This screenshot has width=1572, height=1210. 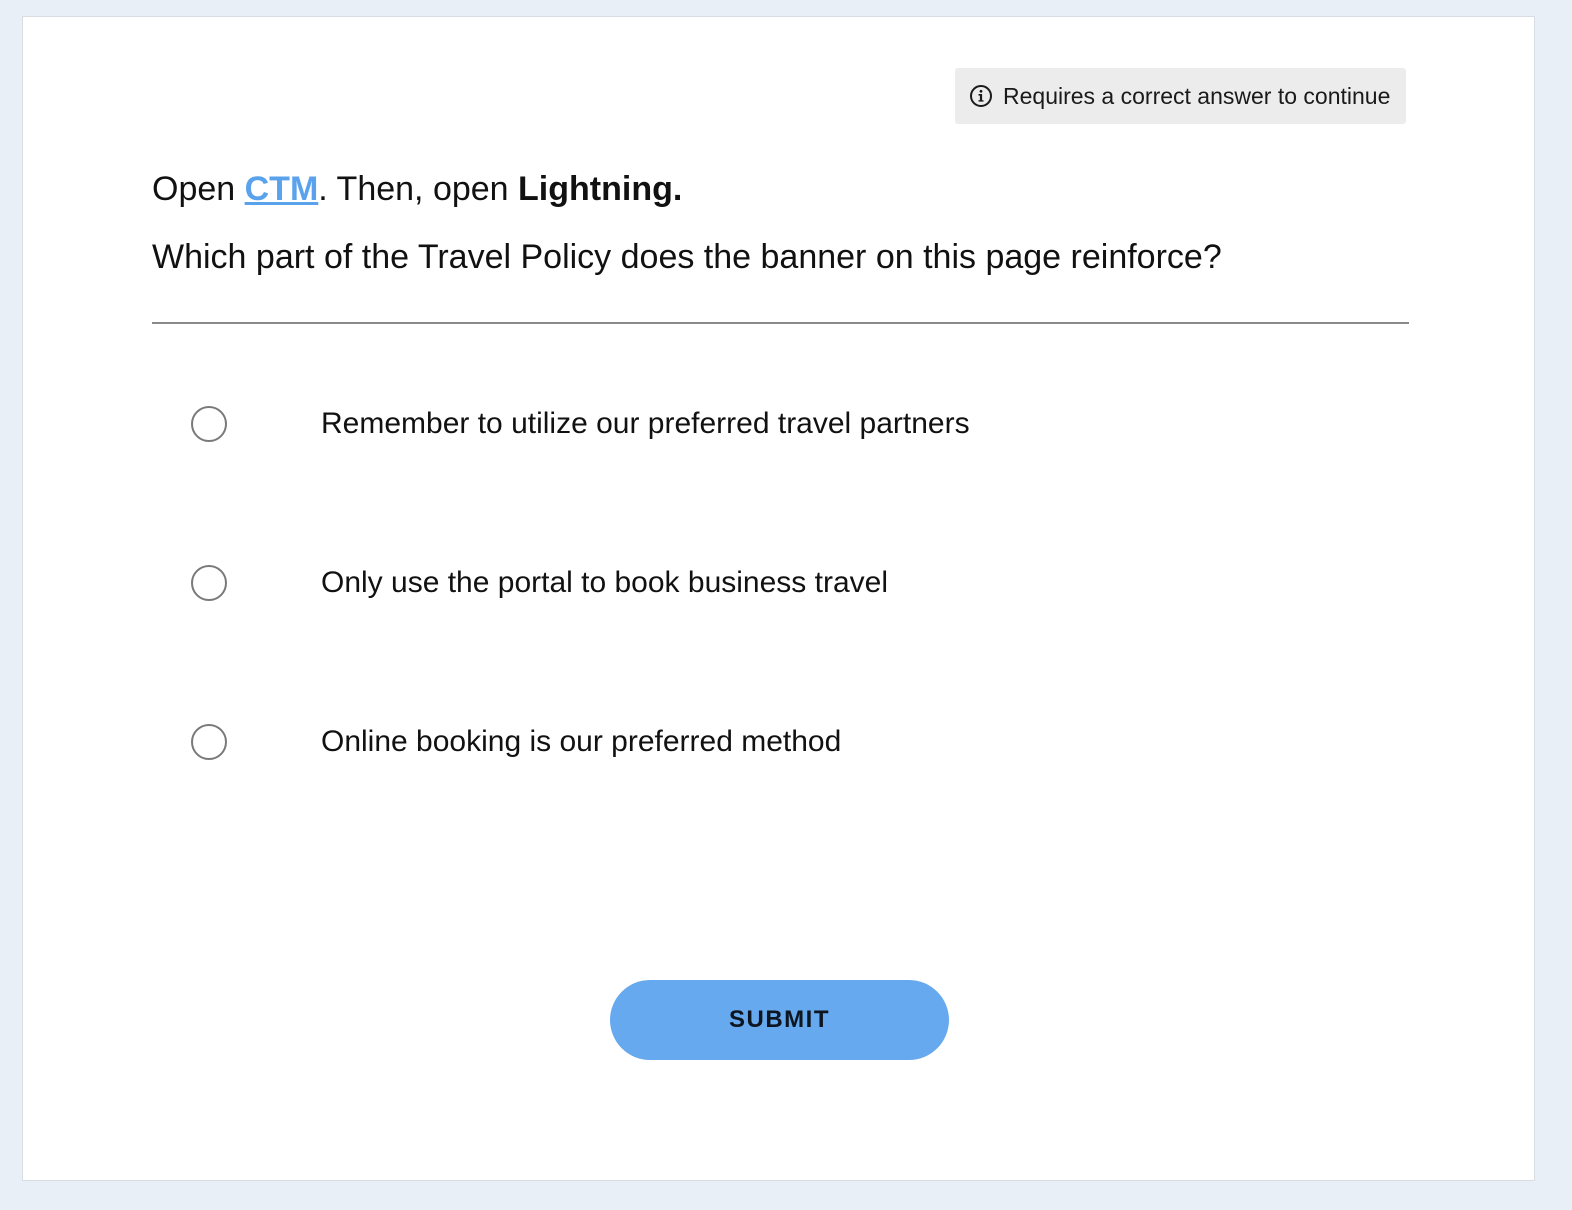 I want to click on info-circle-icon, so click(x=981, y=96).